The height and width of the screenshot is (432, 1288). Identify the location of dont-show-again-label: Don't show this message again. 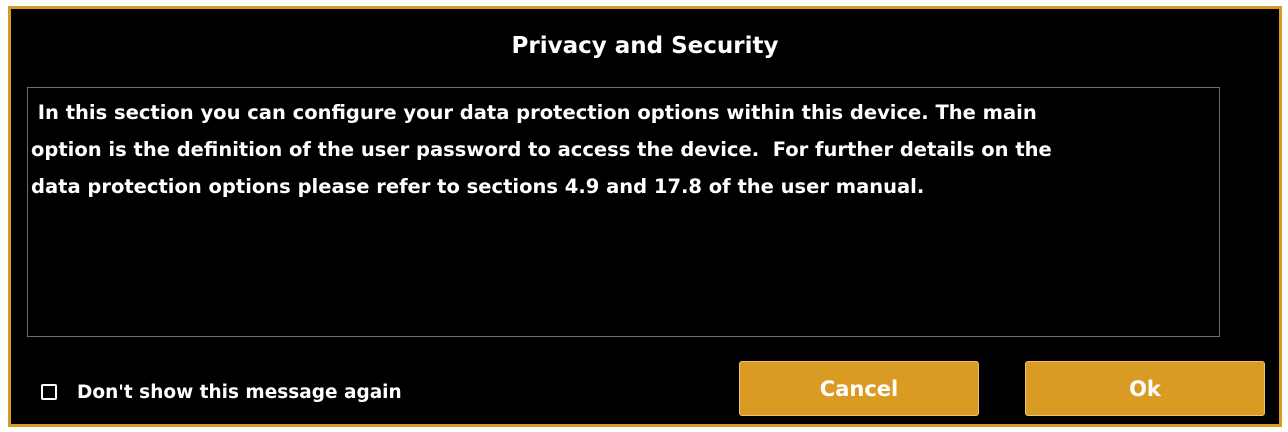
(239, 392).